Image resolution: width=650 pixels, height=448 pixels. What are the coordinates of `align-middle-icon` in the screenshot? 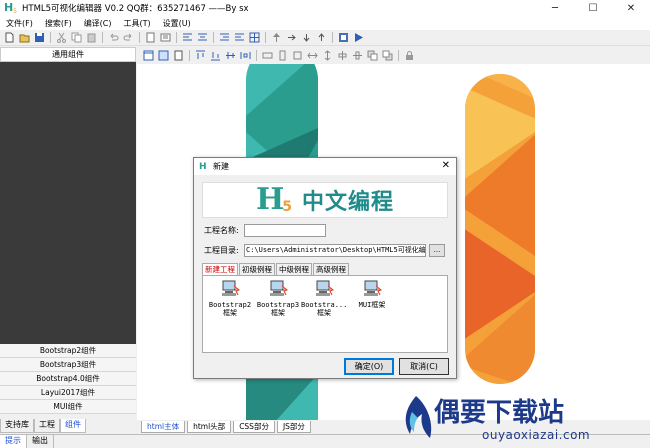 It's located at (230, 55).